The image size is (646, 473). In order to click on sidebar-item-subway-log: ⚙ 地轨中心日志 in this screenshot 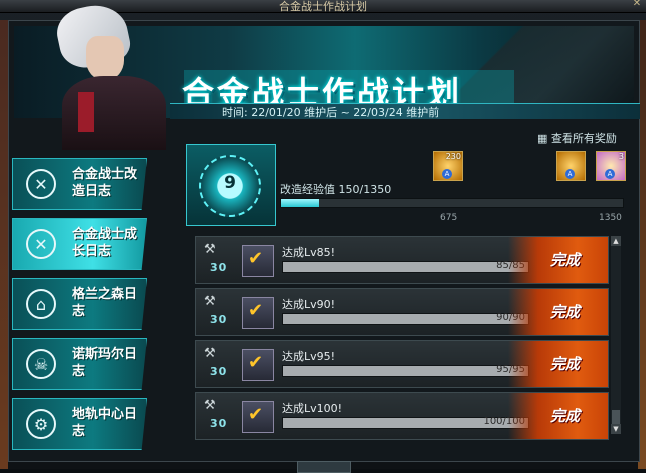, I will do `click(79, 424)`.